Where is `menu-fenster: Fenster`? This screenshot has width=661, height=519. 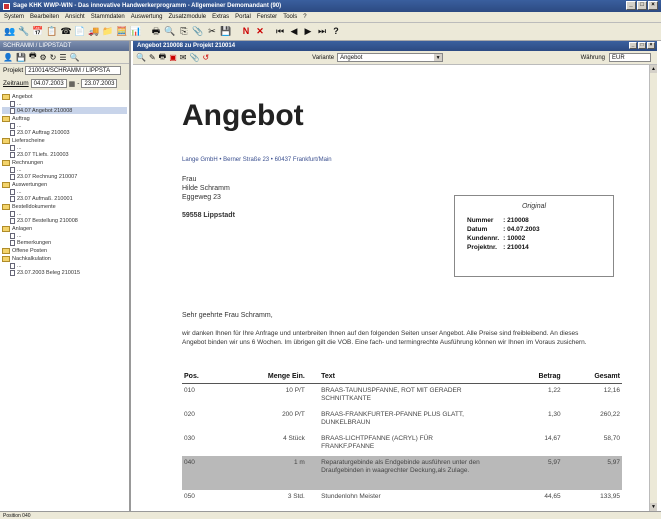 menu-fenster: Fenster is located at coordinates (267, 17).